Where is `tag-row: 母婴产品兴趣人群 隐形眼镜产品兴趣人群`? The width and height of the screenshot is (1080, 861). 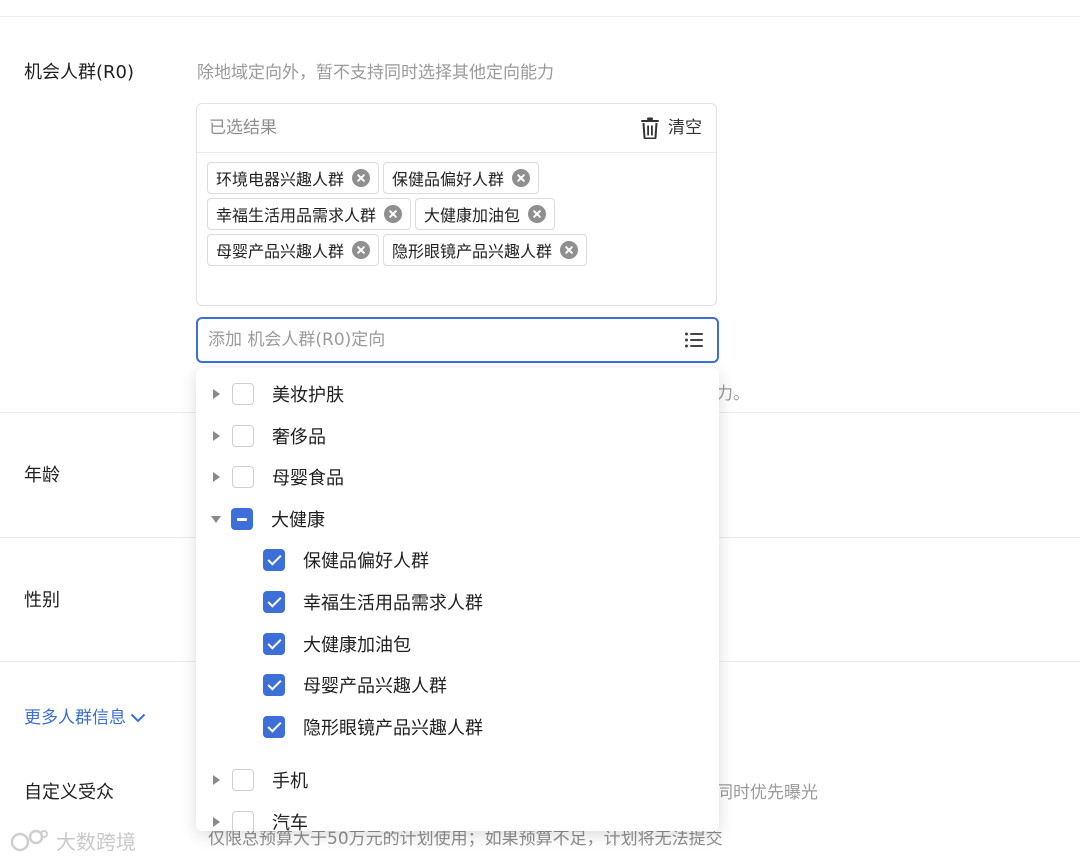
tag-row: 母婴产品兴趣人群 隐形眼镜产品兴趣人群 is located at coordinates (457, 250).